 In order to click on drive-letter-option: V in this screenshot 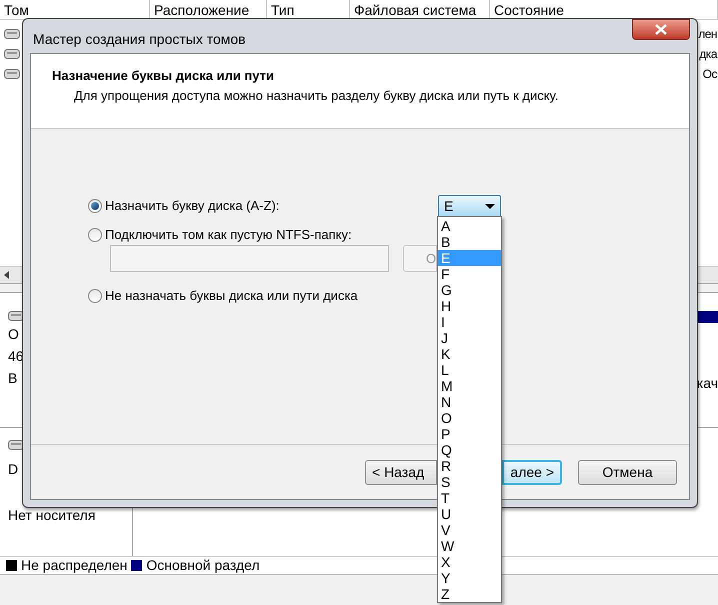, I will do `click(469, 530)`.